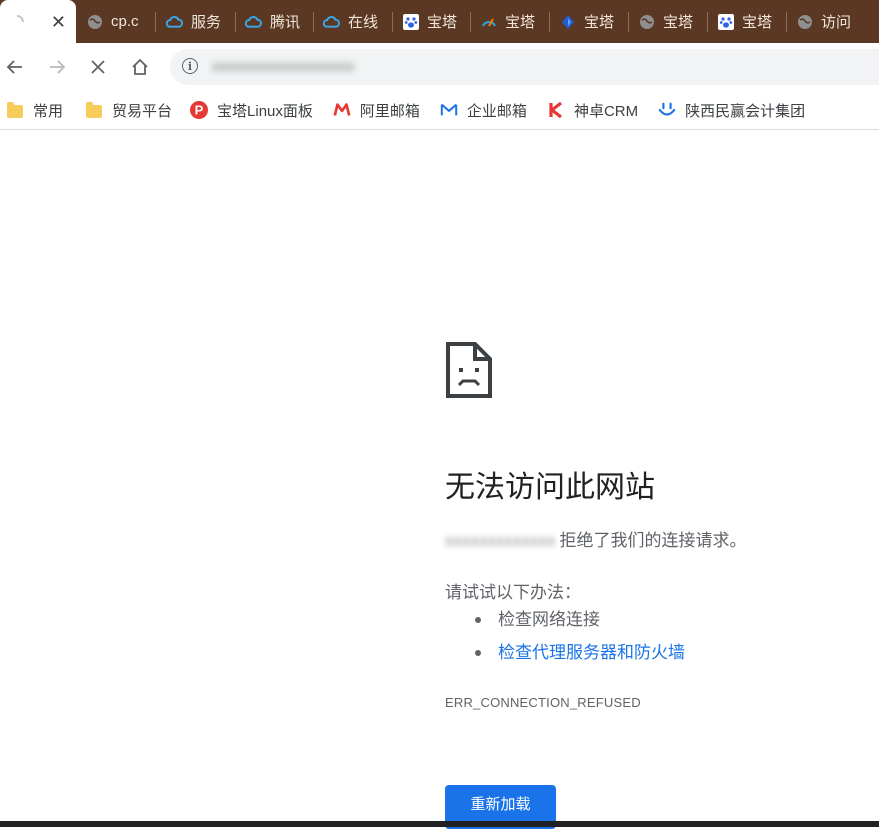 The width and height of the screenshot is (879, 829). What do you see at coordinates (285, 22) in the screenshot?
I see `tab-title: 腾讯` at bounding box center [285, 22].